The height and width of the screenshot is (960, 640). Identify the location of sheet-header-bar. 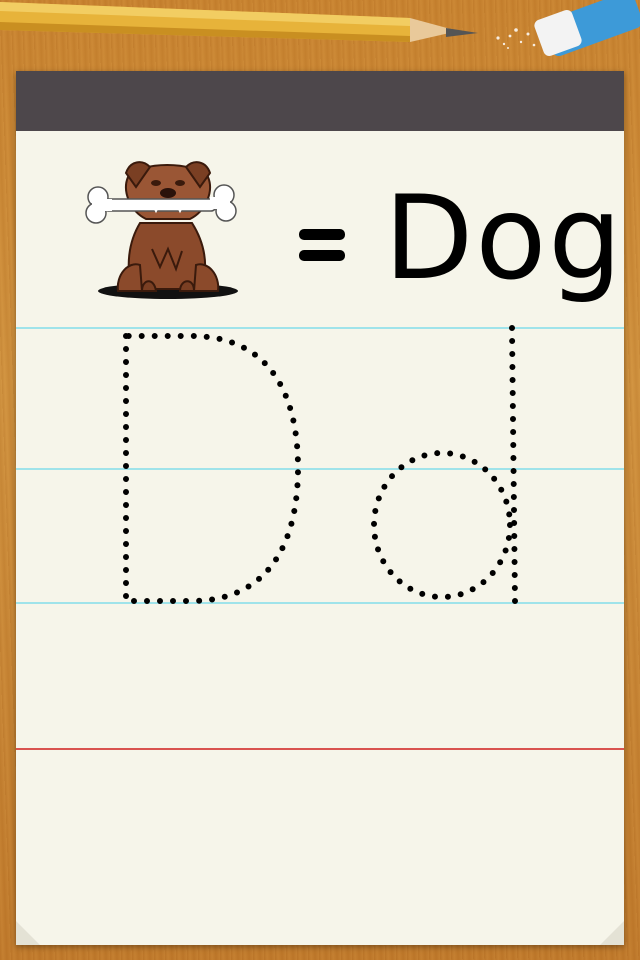
(320, 101).